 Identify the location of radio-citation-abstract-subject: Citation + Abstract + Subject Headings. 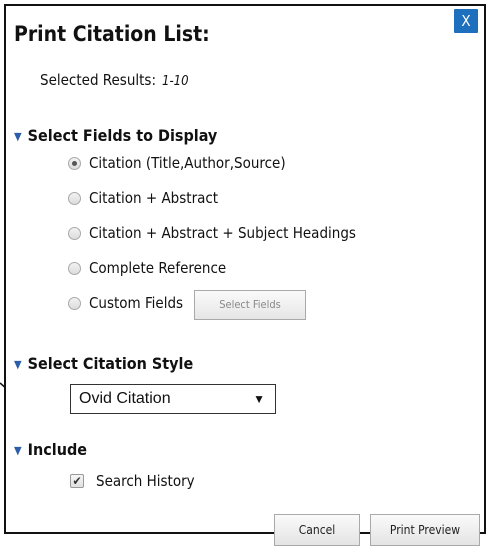
(212, 233).